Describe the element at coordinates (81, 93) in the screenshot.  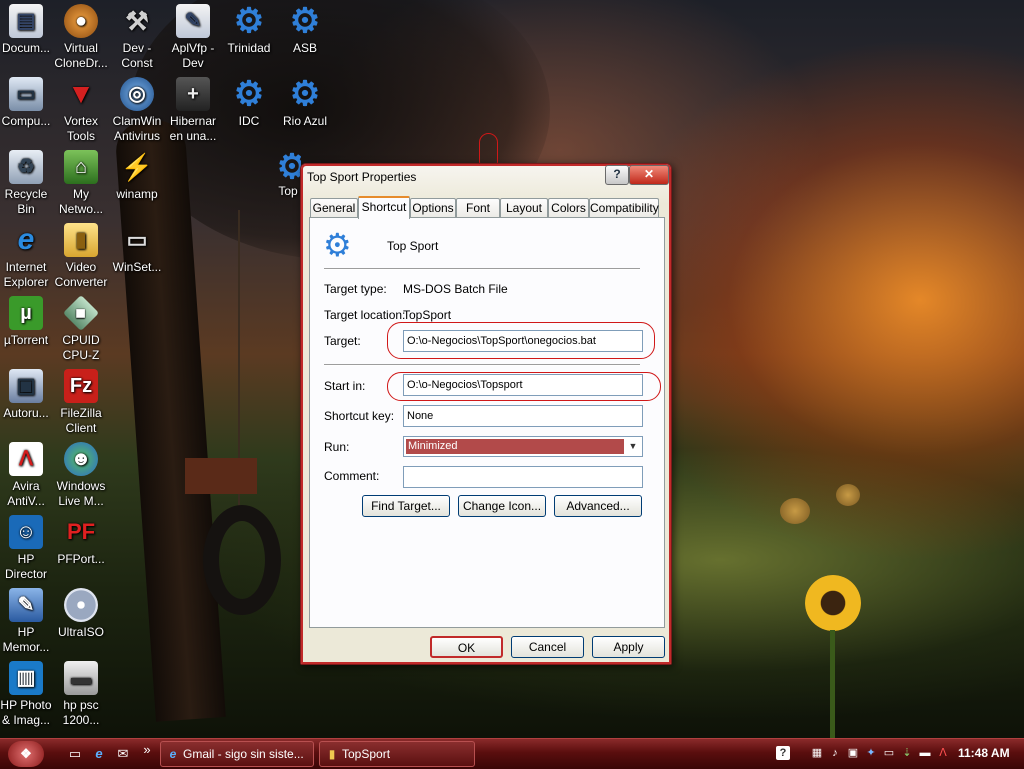
I see `vortex-icon: ▼` at that location.